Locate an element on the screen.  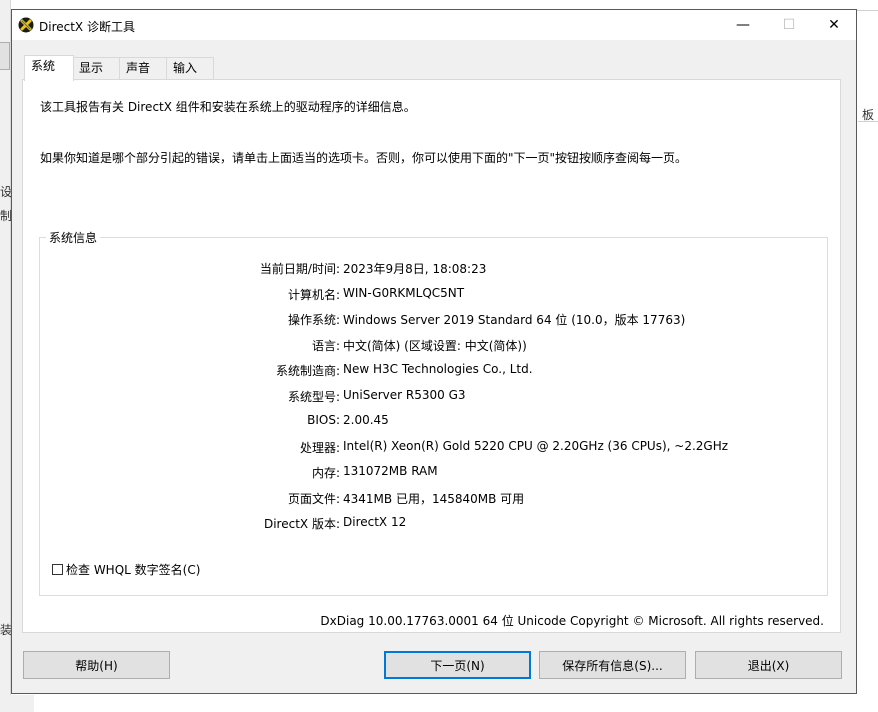
info-row-manufacturer: 系统制造商: New H3C Technologies Co., Ltd. is located at coordinates (434, 371).